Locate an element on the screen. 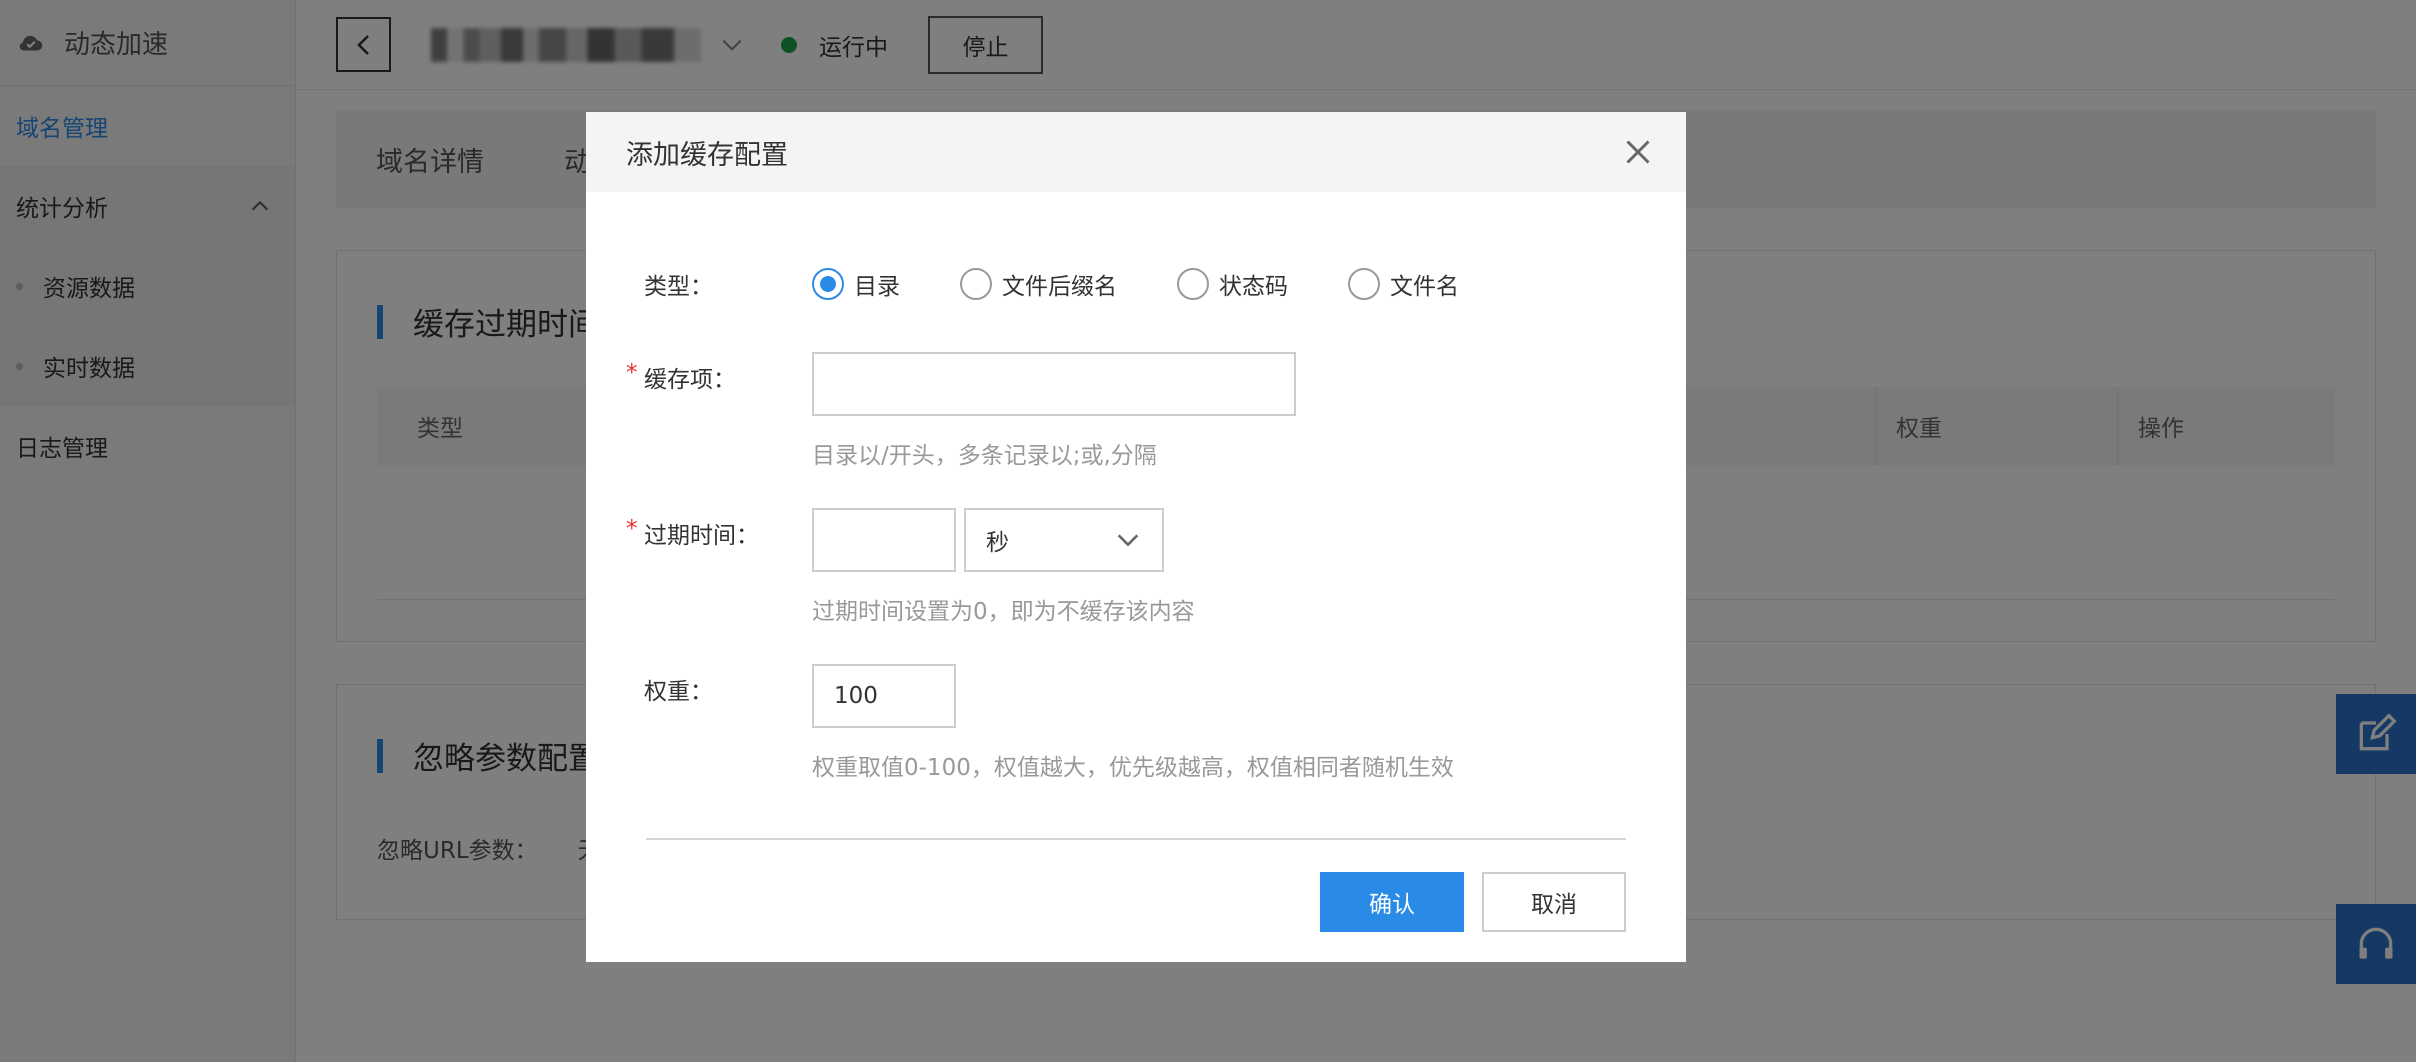 This screenshot has width=2416, height=1062. expire-hint: 过期时间设置为0，即为不缓存该内容 is located at coordinates (1003, 612).